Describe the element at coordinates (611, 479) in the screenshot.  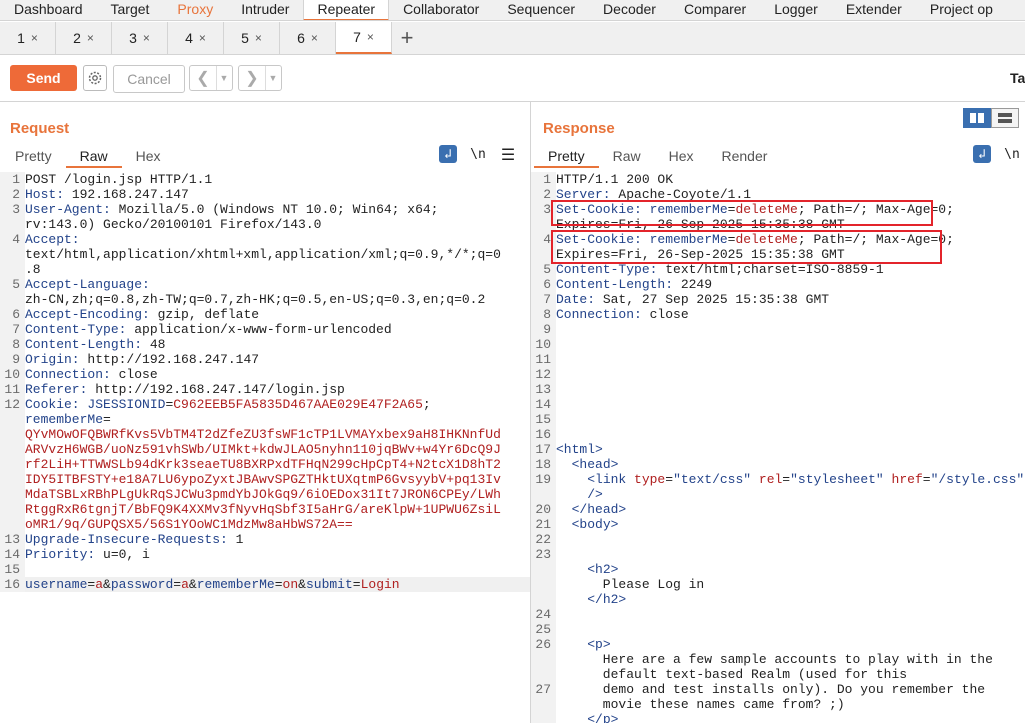
I see `token: <link` at that location.